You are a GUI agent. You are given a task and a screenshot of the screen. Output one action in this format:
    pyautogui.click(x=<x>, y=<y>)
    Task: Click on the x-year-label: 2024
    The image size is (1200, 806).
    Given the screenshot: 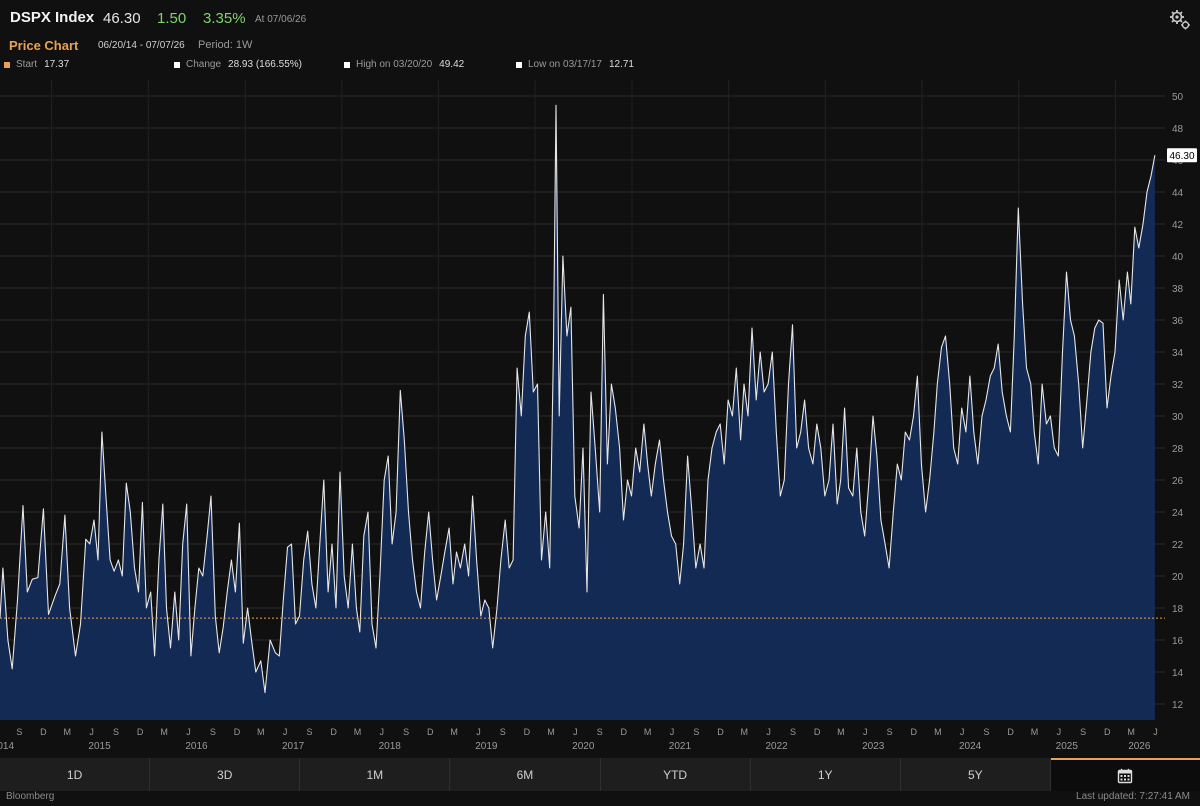 What is the action you would take?
    pyautogui.click(x=970, y=746)
    